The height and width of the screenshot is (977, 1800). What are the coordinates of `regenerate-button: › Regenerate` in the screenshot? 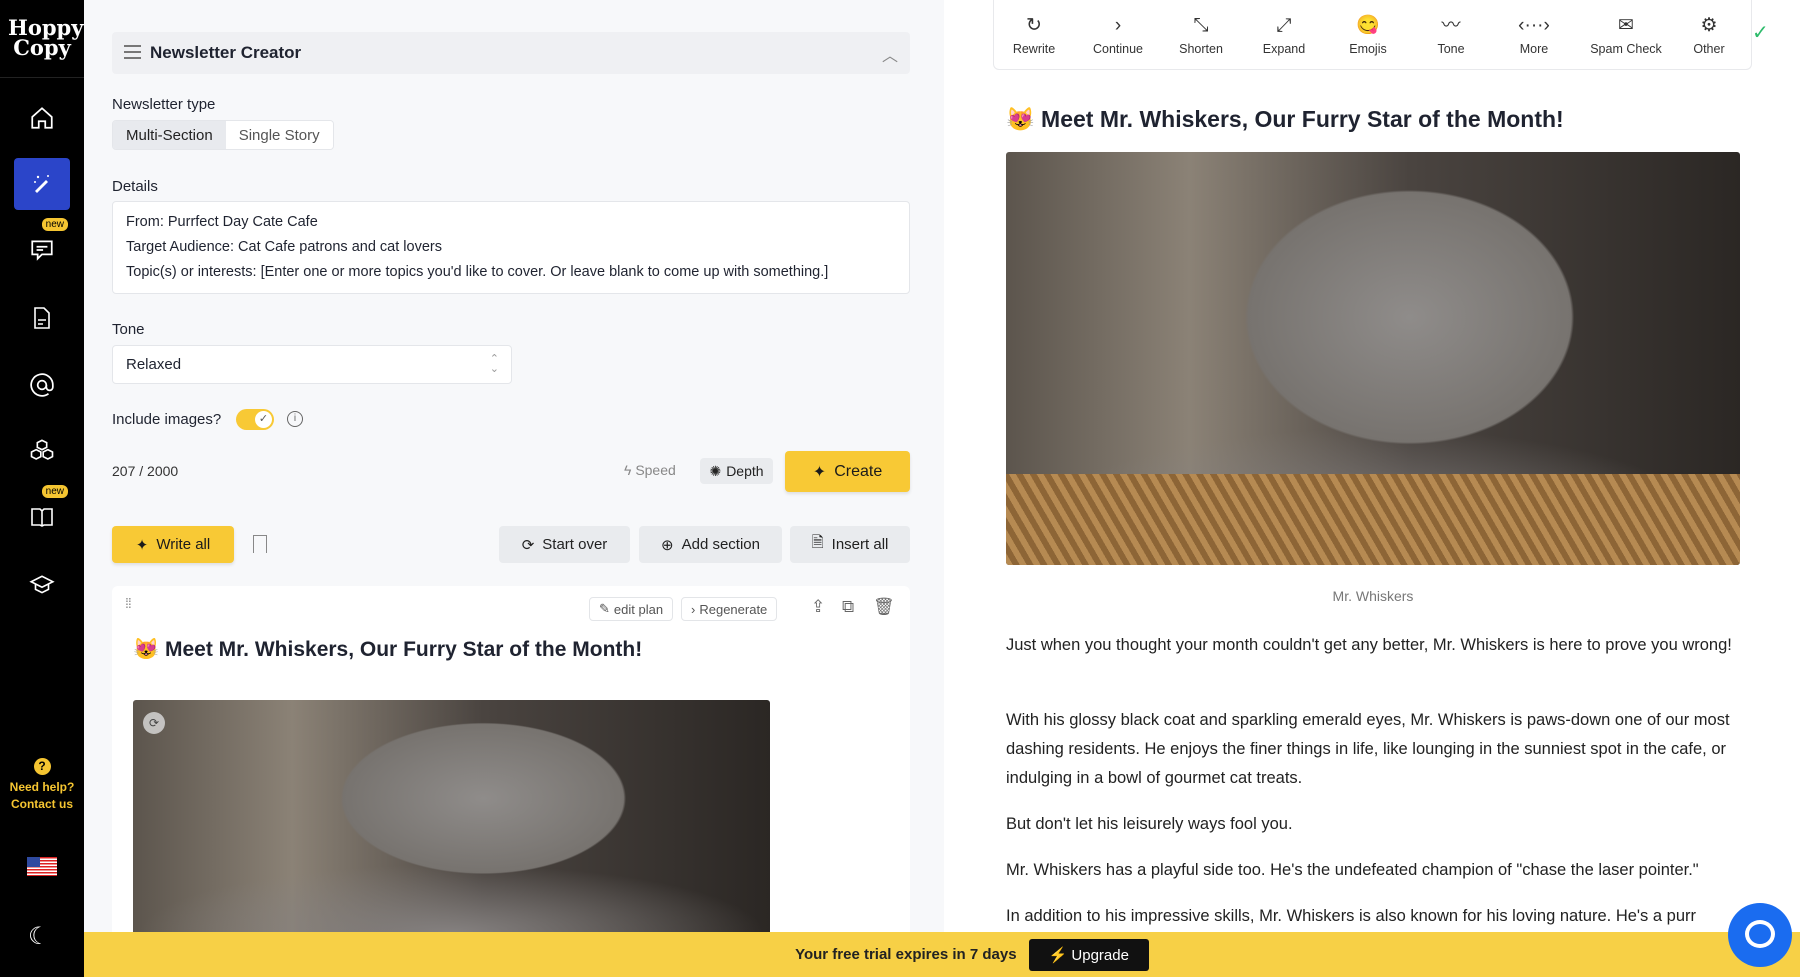 It's located at (729, 609).